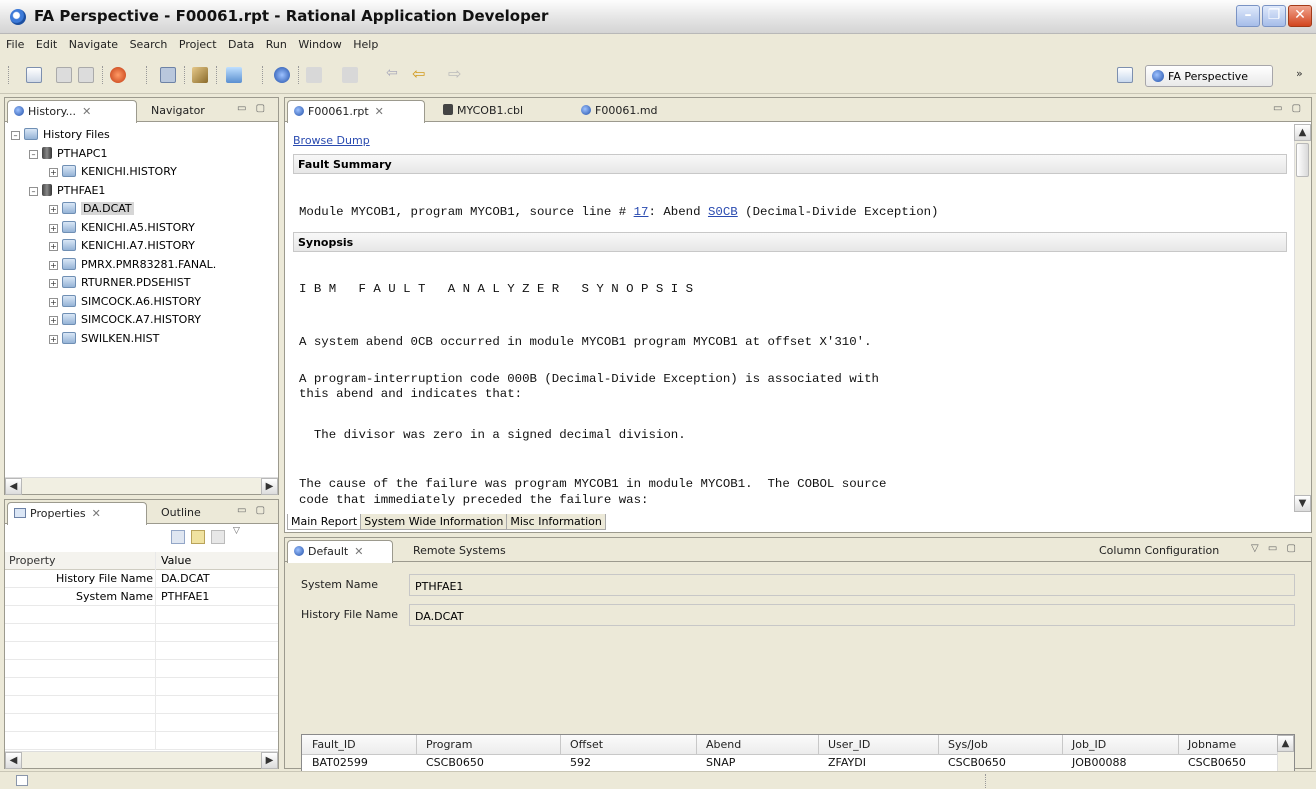  I want to click on report-vertical-scrollbar: ▲ ▼, so click(1302, 318).